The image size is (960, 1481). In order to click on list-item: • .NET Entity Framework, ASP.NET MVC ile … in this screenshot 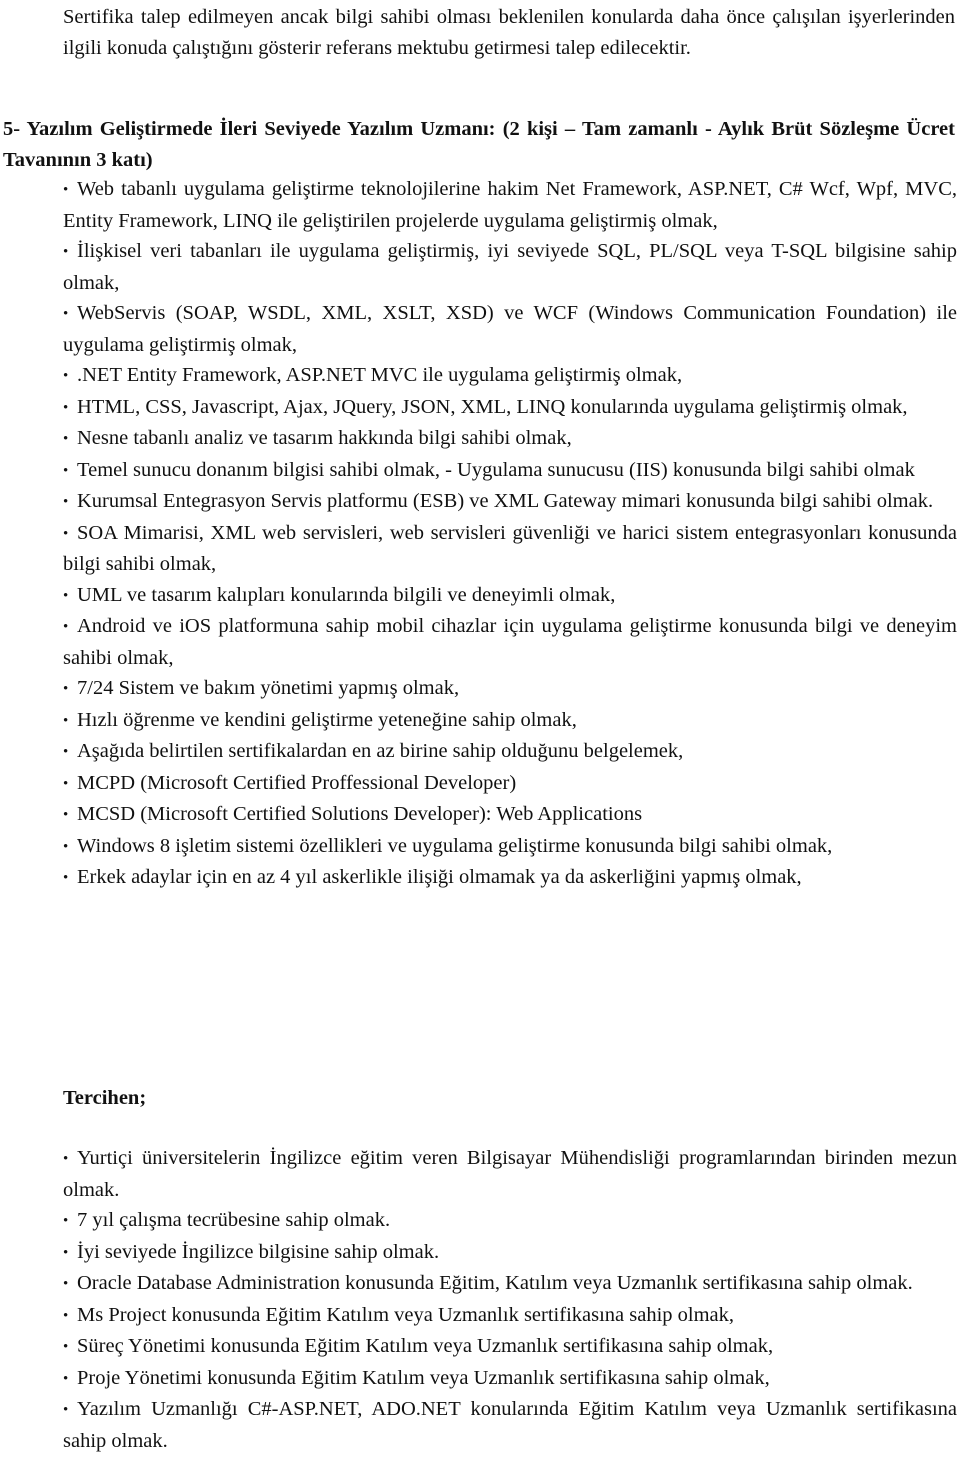, I will do `click(510, 376)`.